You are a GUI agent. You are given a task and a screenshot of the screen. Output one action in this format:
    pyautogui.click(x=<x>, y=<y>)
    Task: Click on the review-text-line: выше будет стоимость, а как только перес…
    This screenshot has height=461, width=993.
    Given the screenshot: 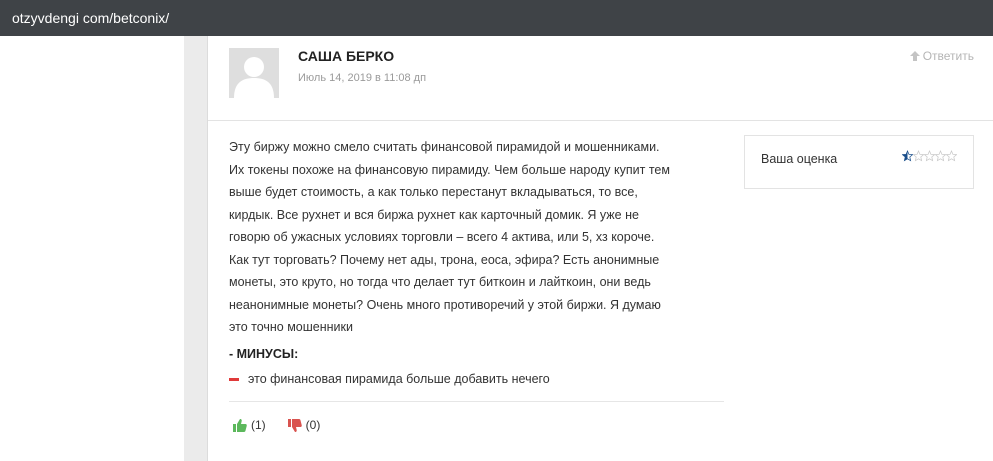 What is the action you would take?
    pyautogui.click(x=433, y=192)
    